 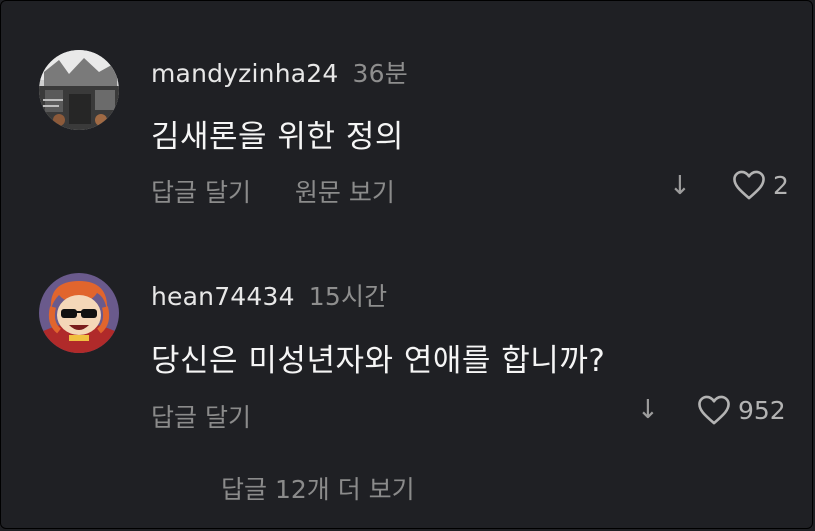 I want to click on comment-username: mandyzinha24 36분, so click(x=279, y=72).